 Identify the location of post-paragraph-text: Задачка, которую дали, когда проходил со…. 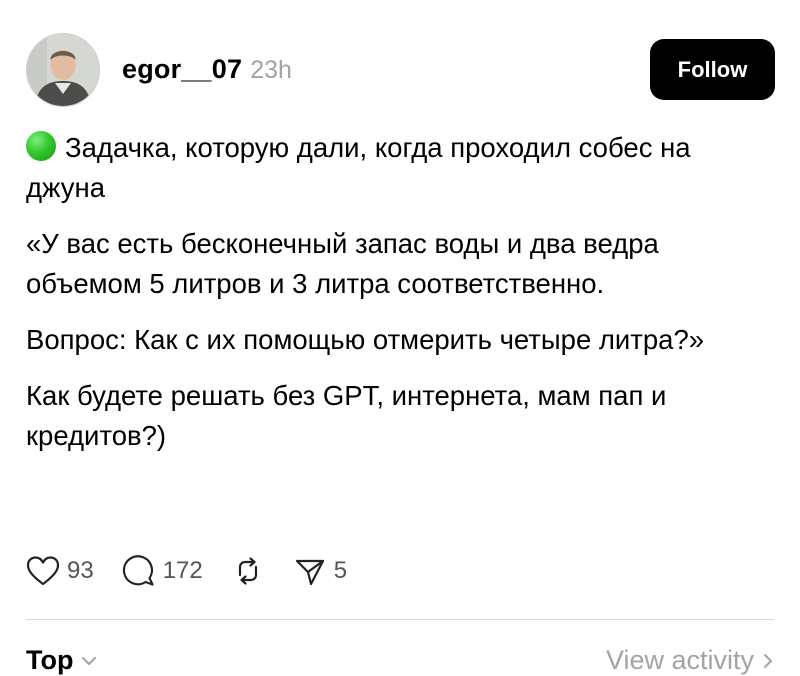
(358, 167).